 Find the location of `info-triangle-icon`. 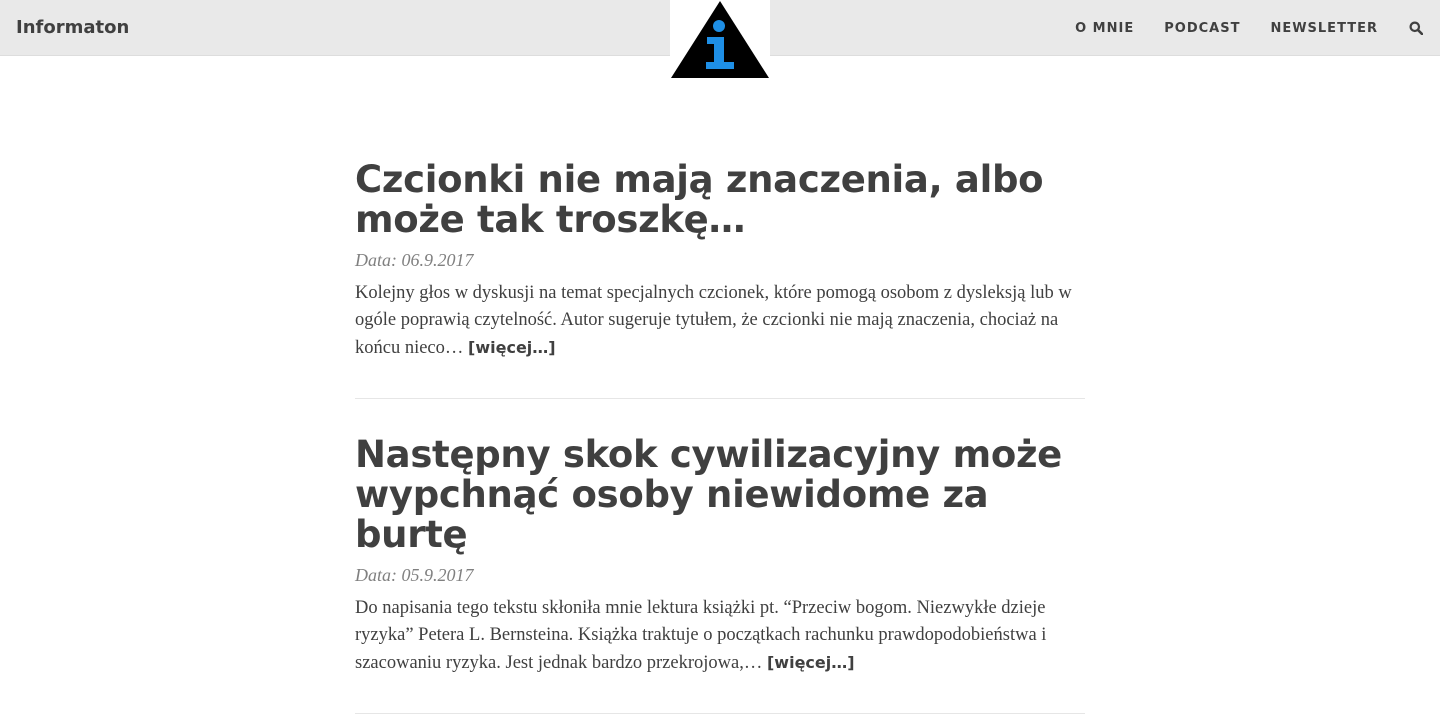

info-triangle-icon is located at coordinates (720, 39).